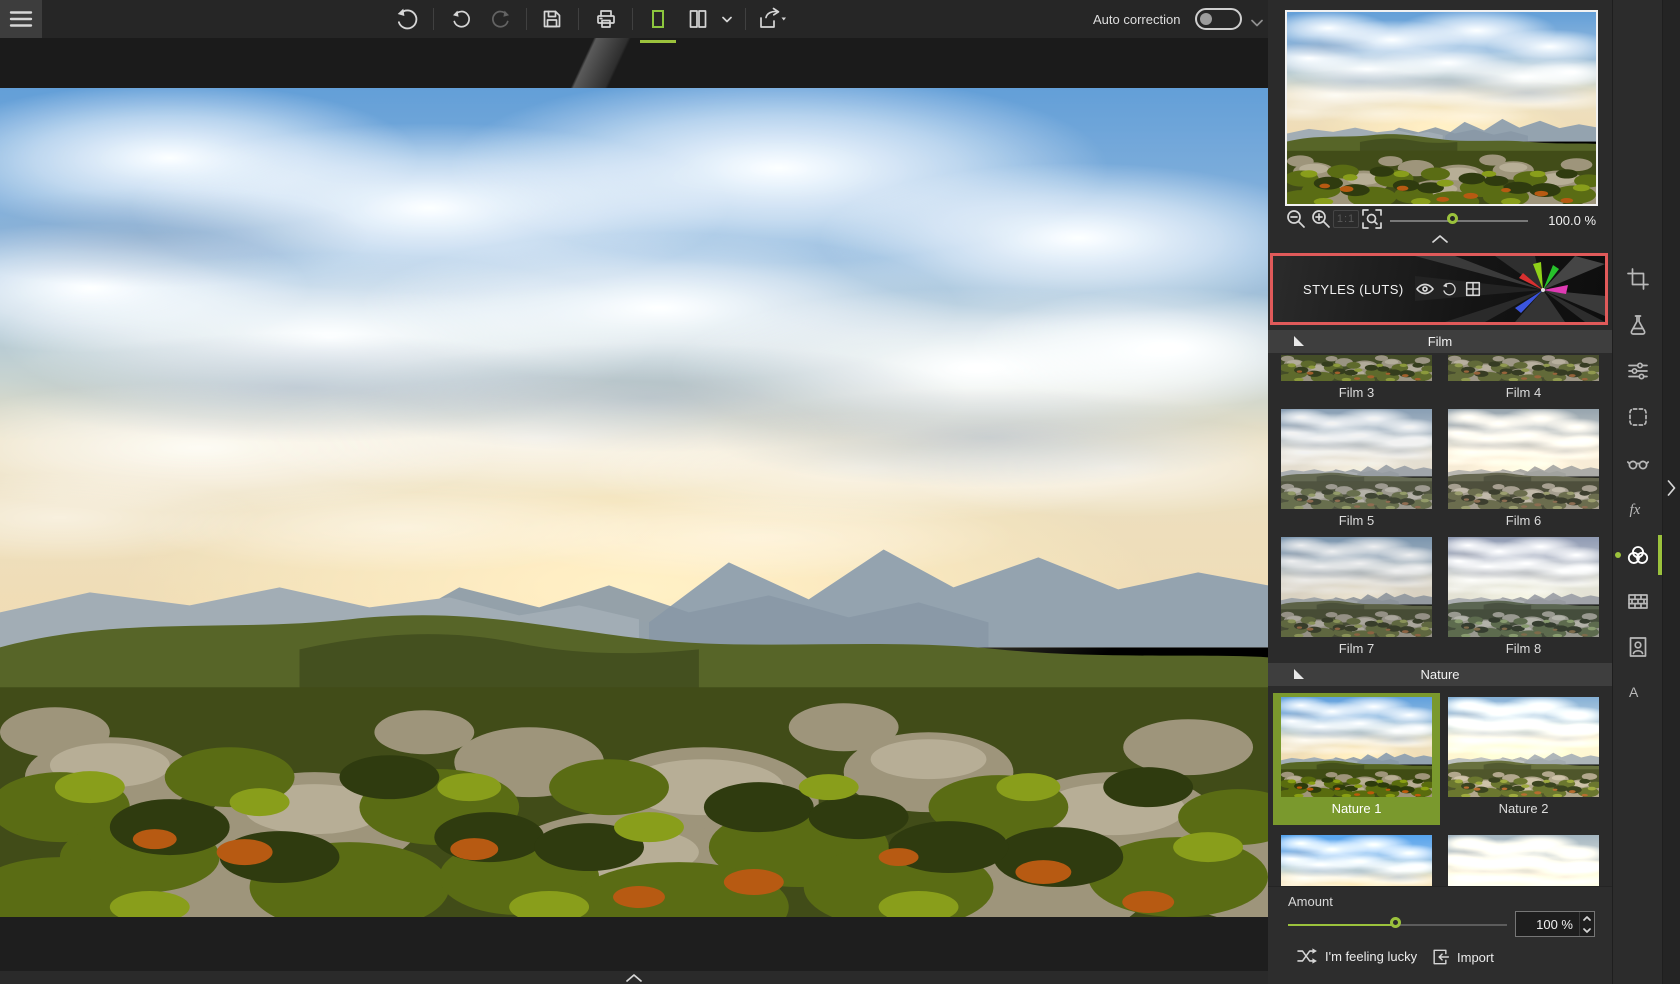 The height and width of the screenshot is (984, 1680). I want to click on section-header-nature: Nature, so click(1440, 674).